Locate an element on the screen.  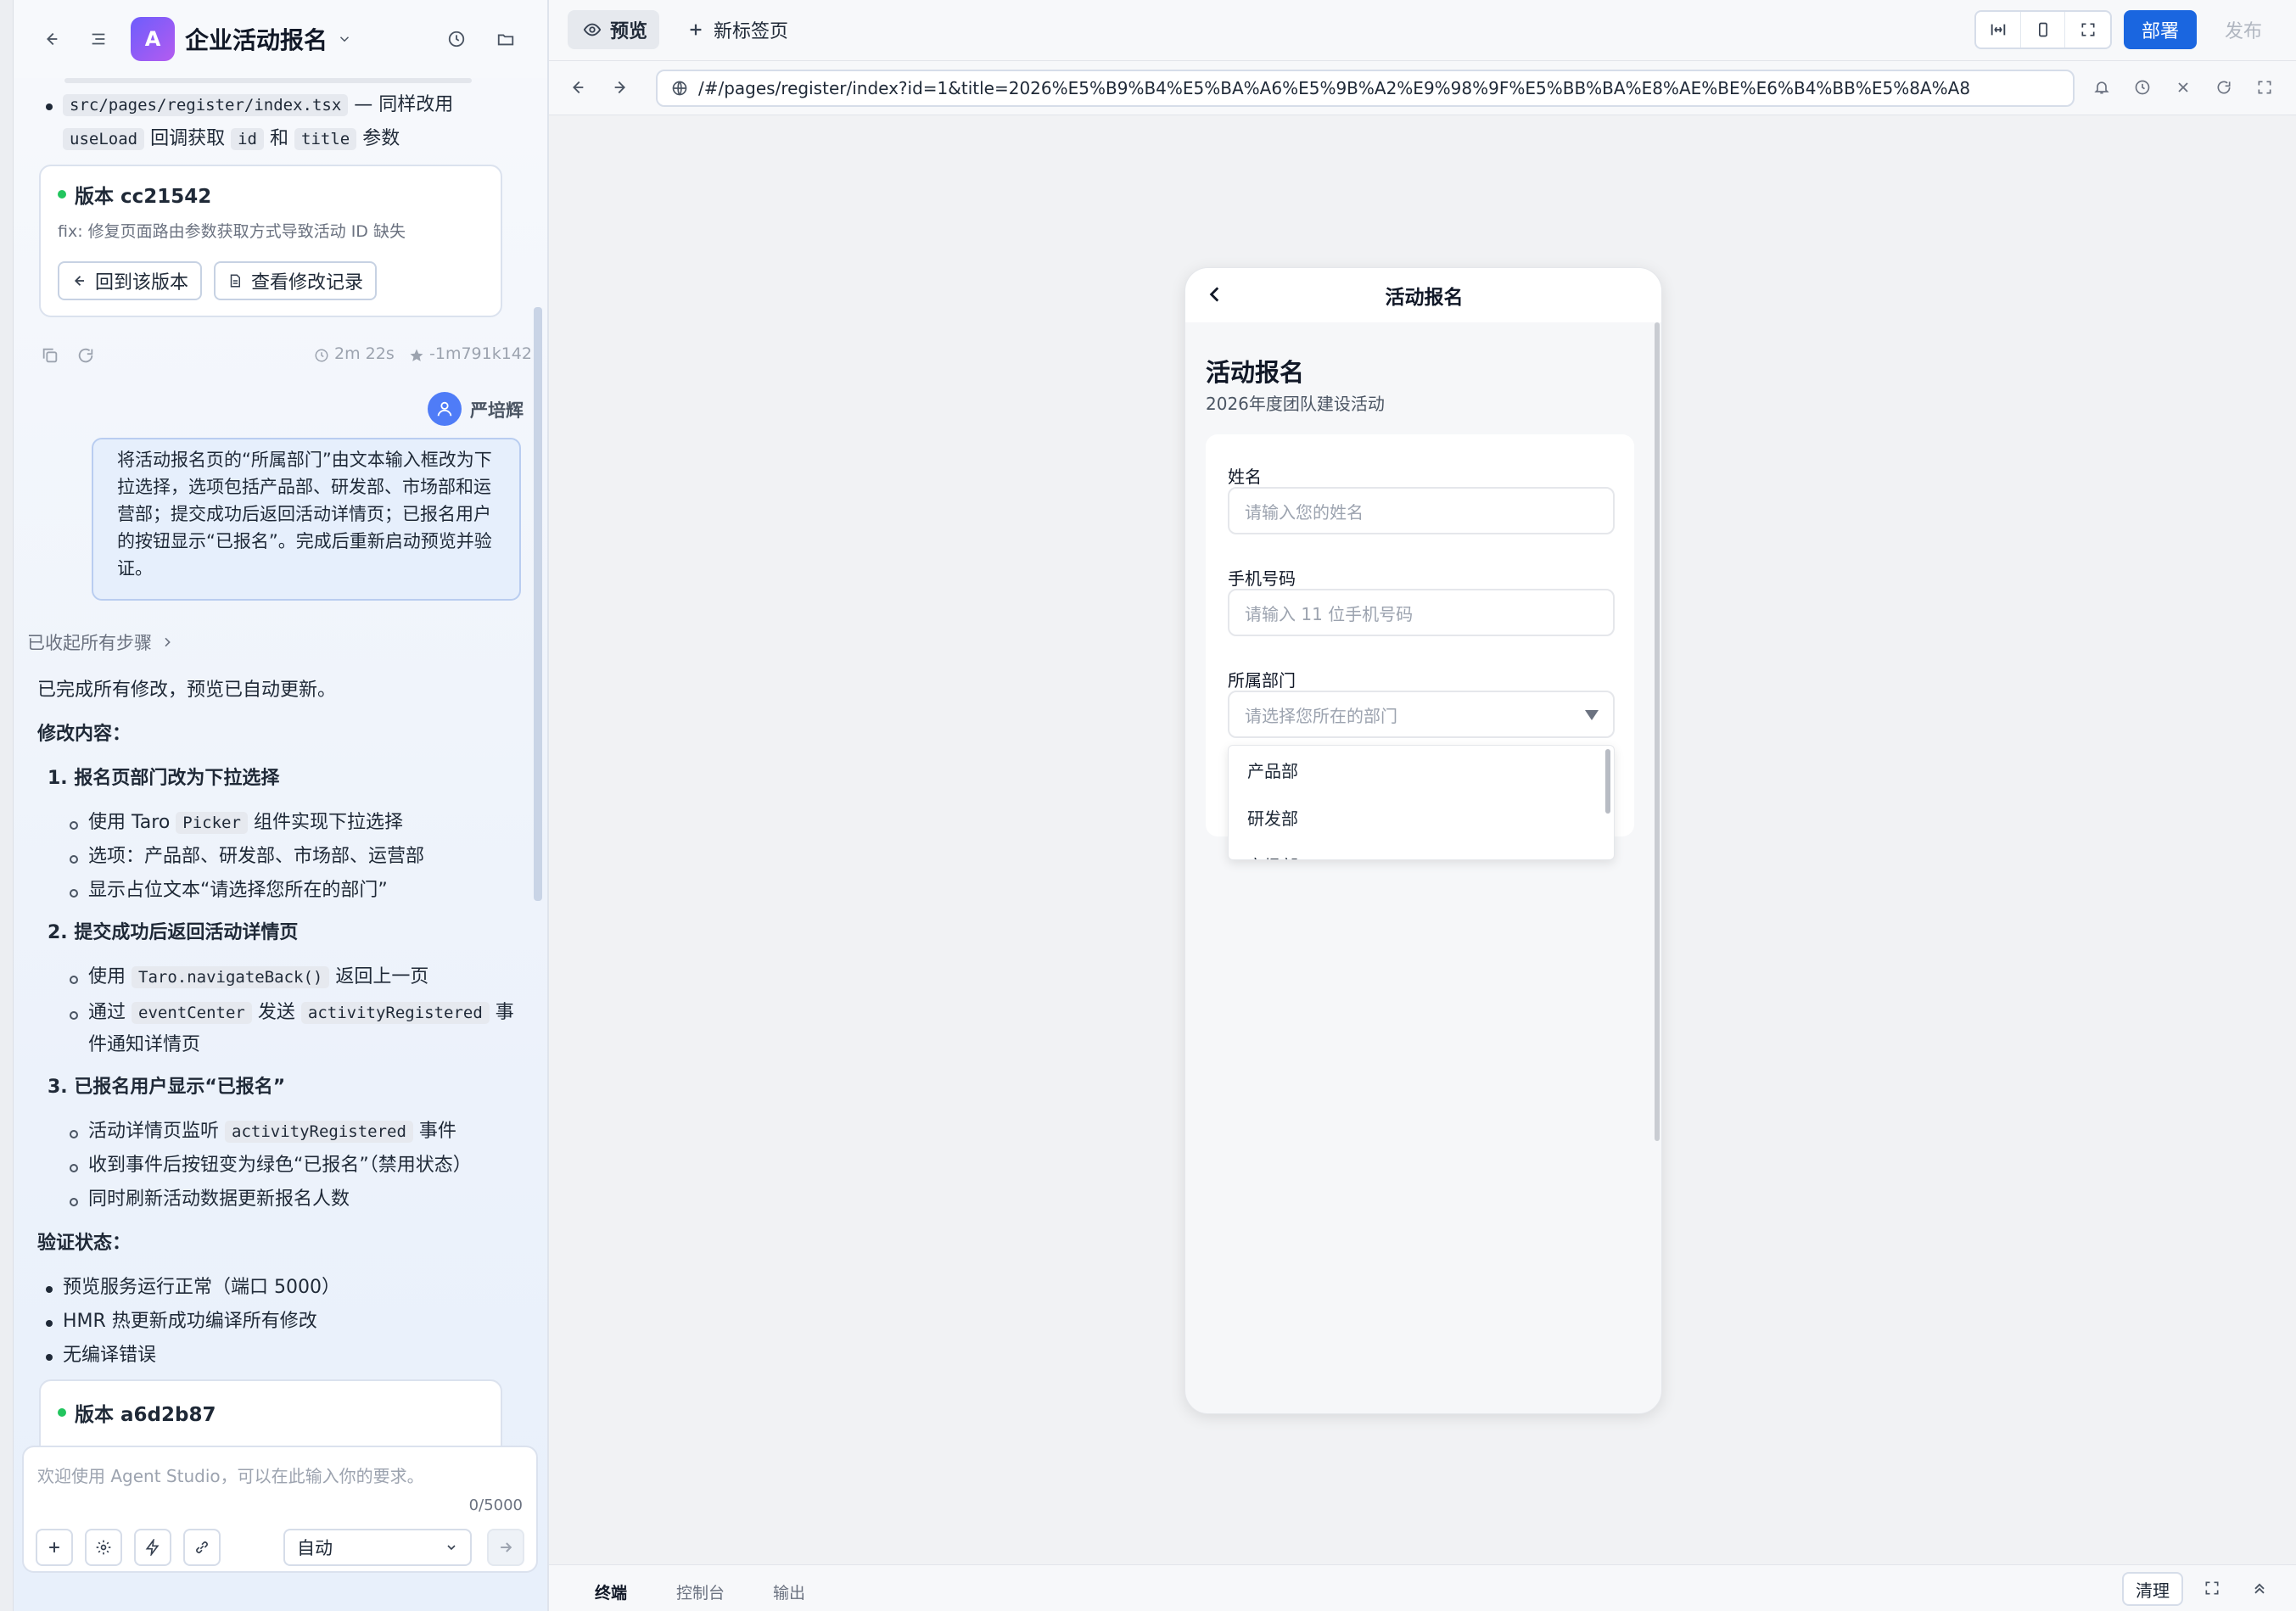
list-item: src/pages/register/index.tsx — 同样改用 is located at coordinates (258, 105).